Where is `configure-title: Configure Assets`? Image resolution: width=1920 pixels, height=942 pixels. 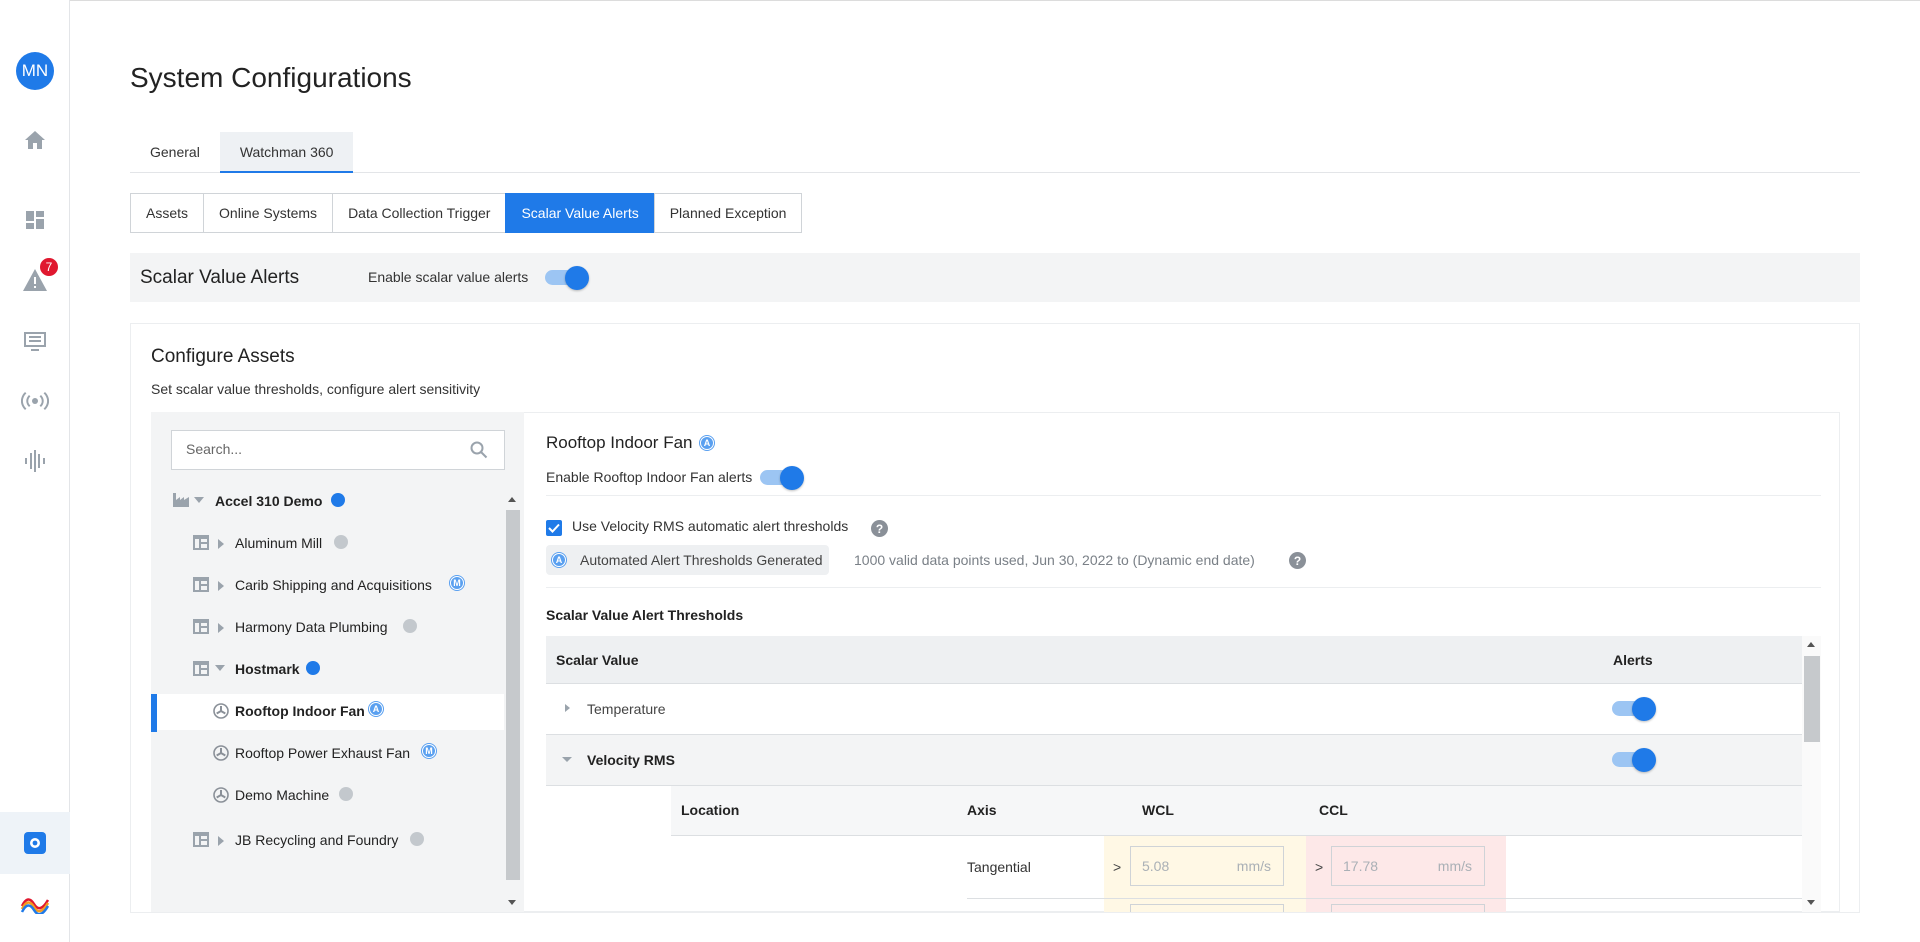
configure-title: Configure Assets is located at coordinates (223, 356).